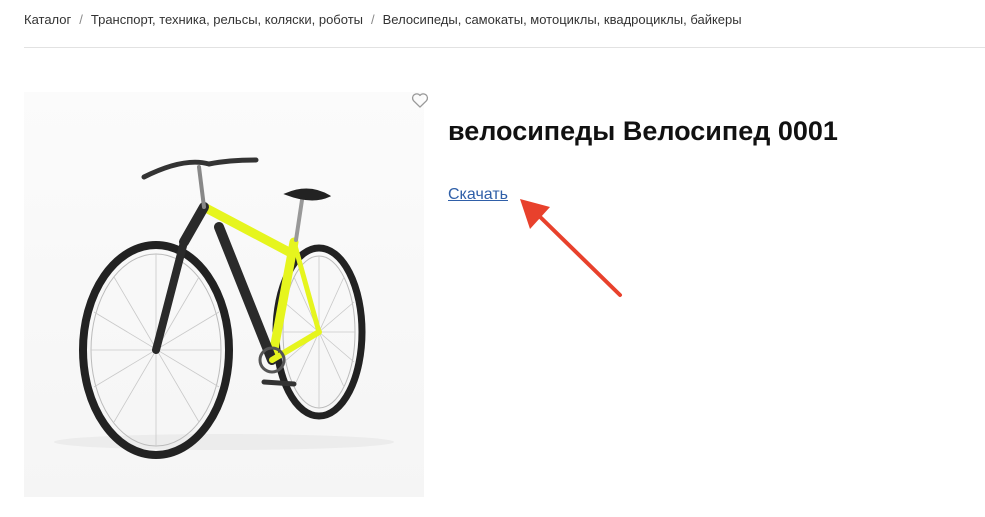 The width and height of the screenshot is (985, 517). What do you see at coordinates (643, 131) in the screenshot?
I see `page-title: велосипеды Велосипед 0001` at bounding box center [643, 131].